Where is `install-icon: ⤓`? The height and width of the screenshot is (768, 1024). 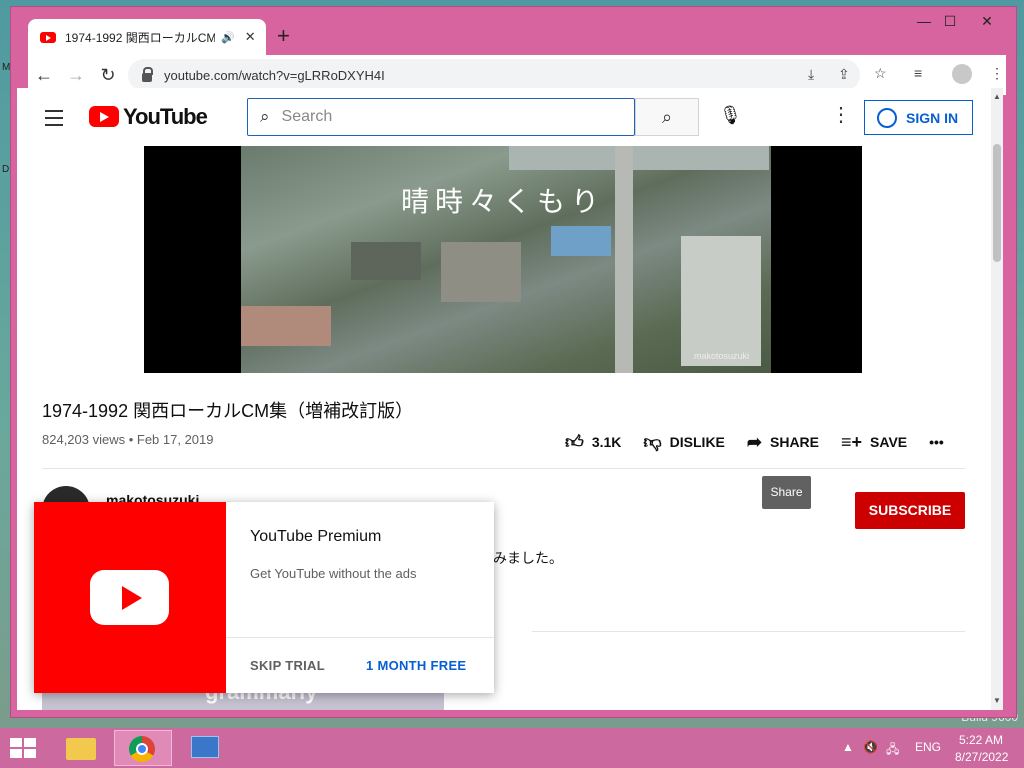
install-icon: ⤓ is located at coordinates (811, 74).